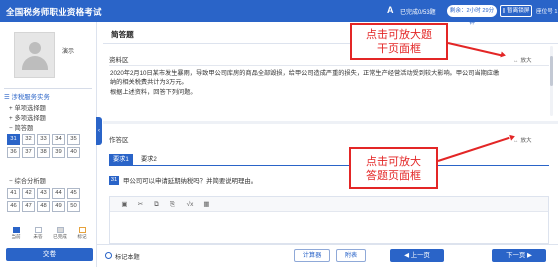 The image size is (558, 267). I want to click on marked-swatch-icon, so click(82, 230).